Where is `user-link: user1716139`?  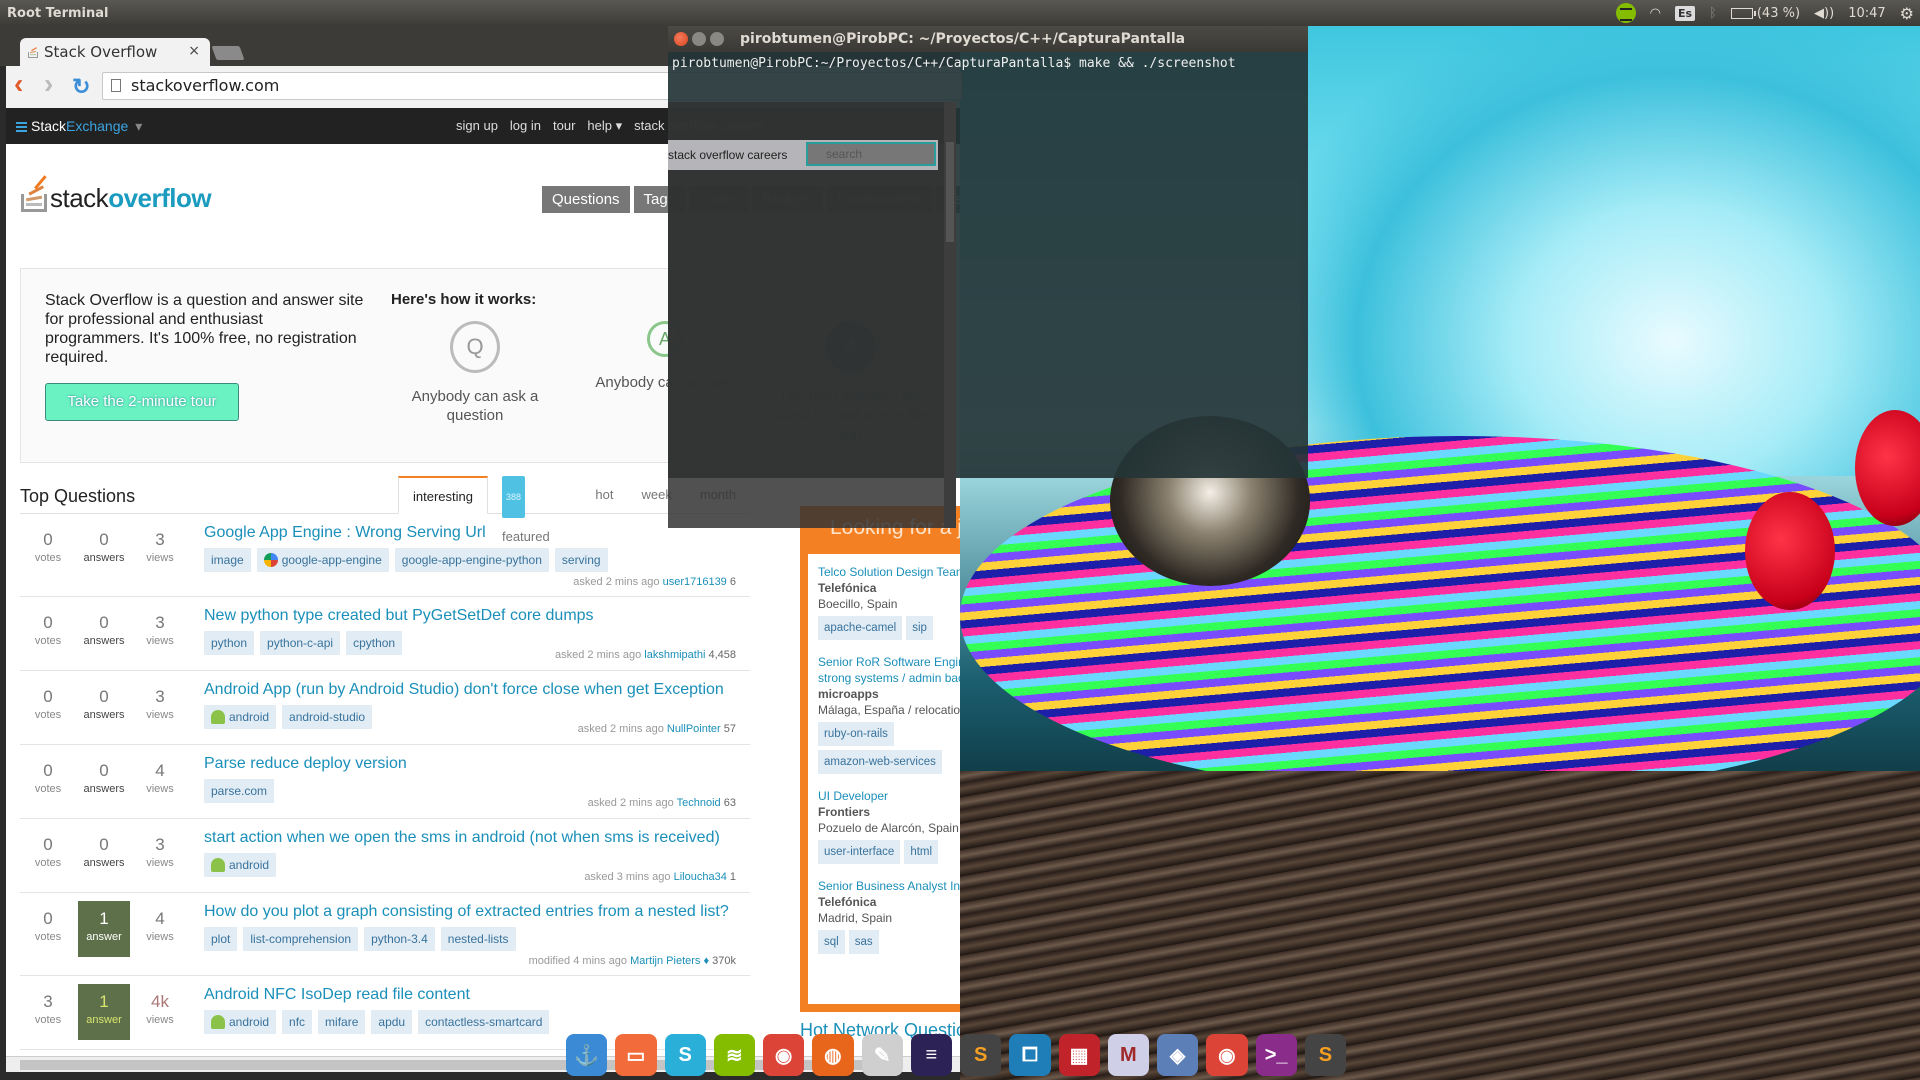 user-link: user1716139 is located at coordinates (695, 582).